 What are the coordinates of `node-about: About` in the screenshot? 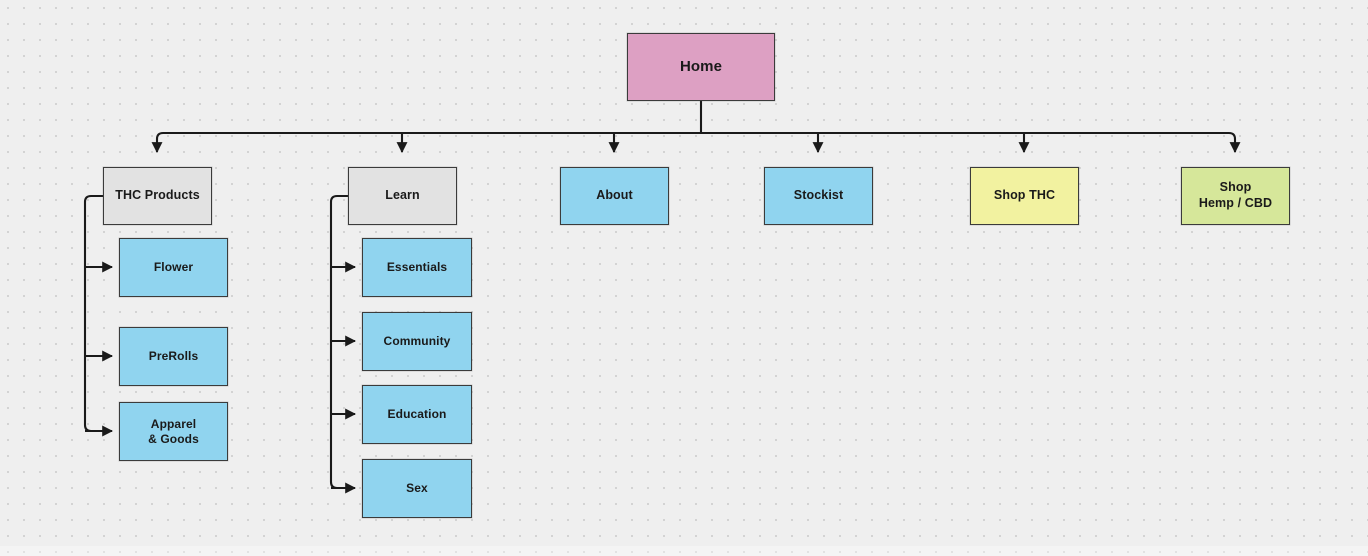 It's located at (614, 196).